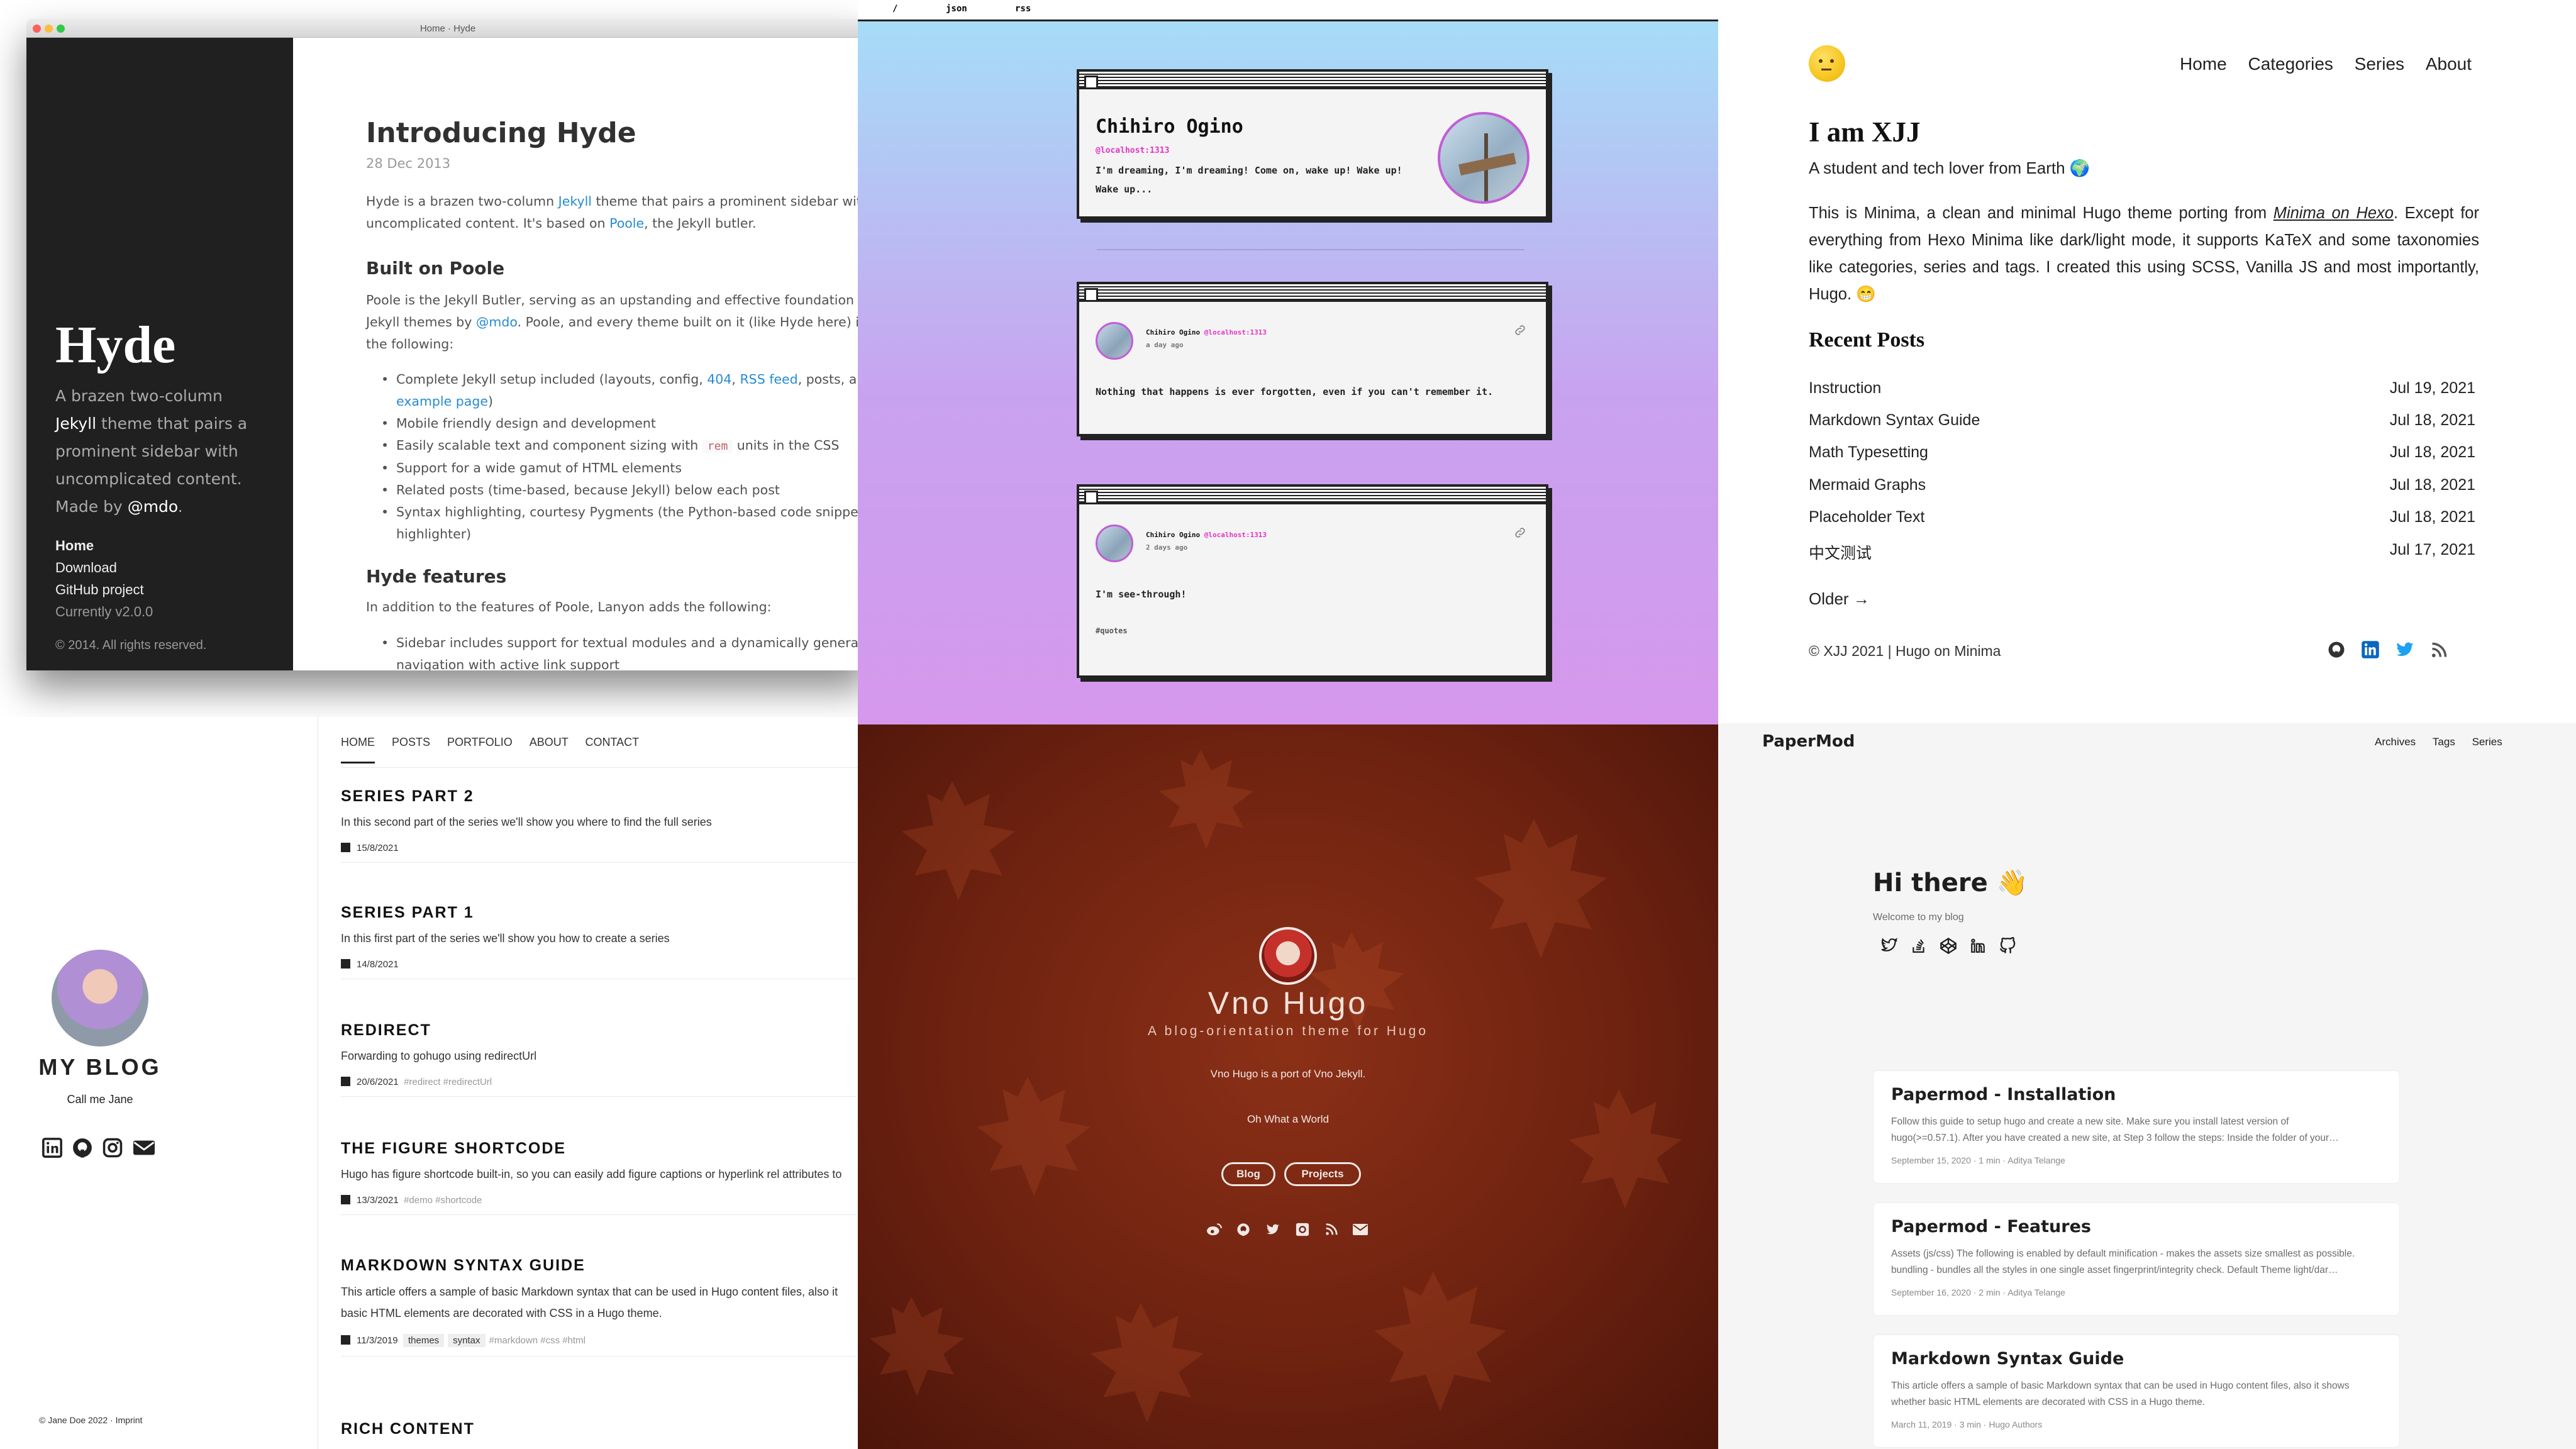 The image size is (2576, 1449). What do you see at coordinates (549, 742) in the screenshot?
I see `nav-about: ABOUT` at bounding box center [549, 742].